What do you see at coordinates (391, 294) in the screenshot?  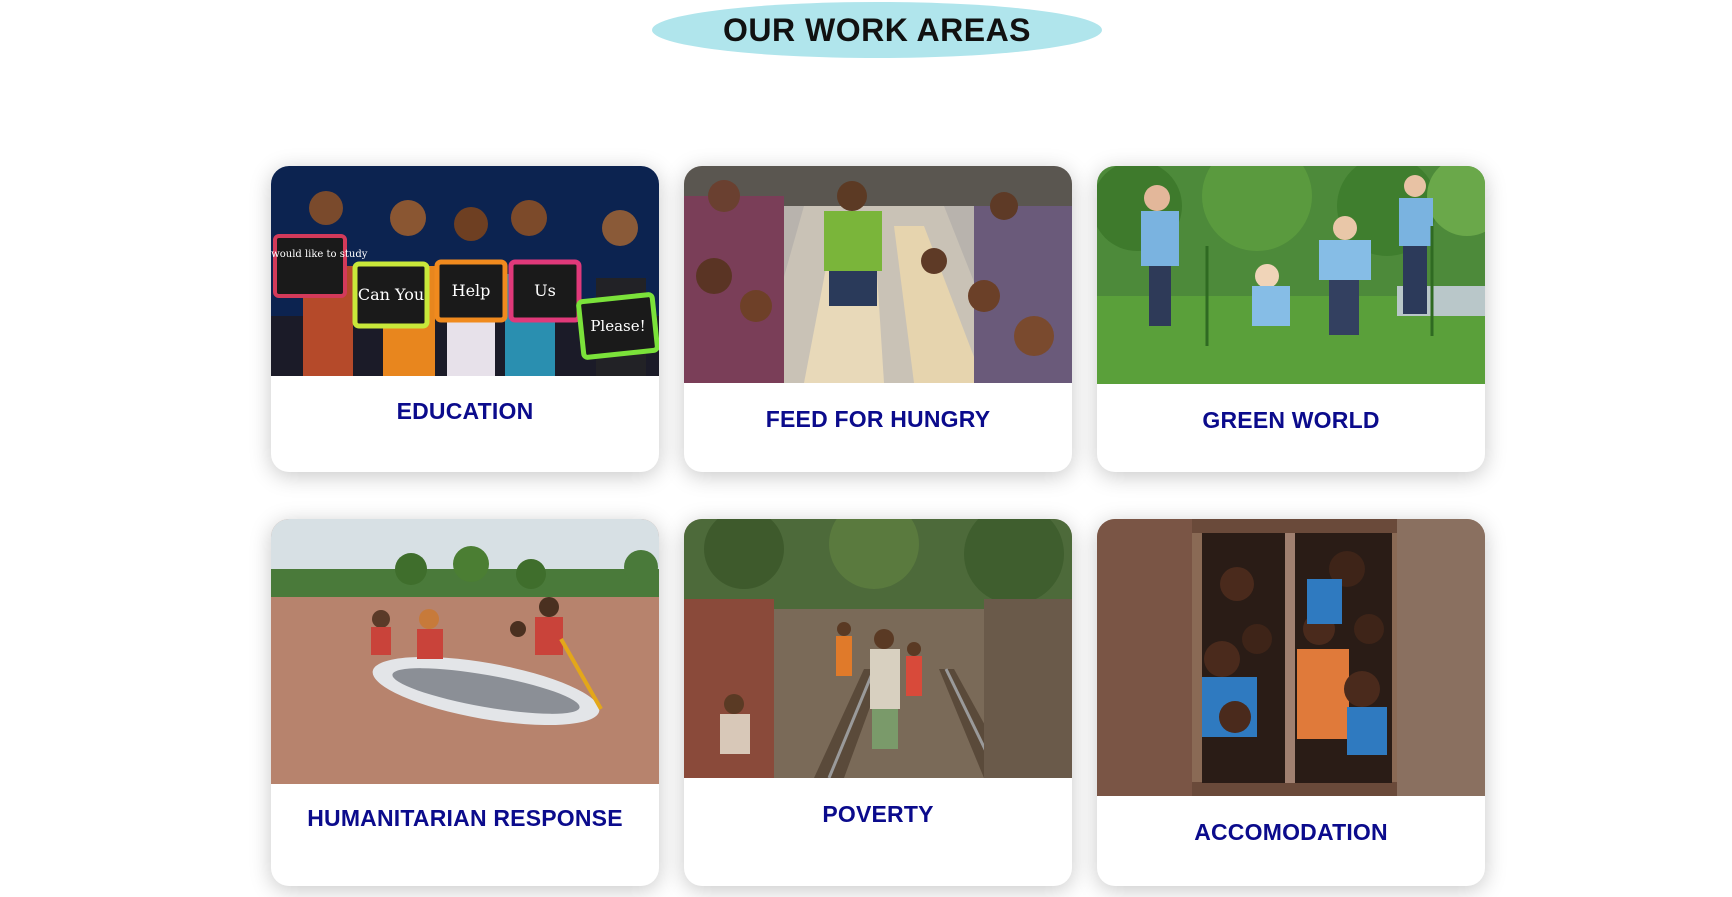 I see `chalkboard-text-2: Can You` at bounding box center [391, 294].